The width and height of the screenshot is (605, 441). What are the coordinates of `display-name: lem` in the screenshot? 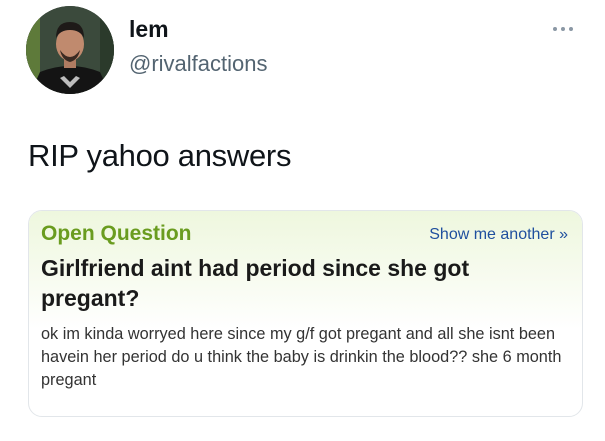 It's located at (149, 29).